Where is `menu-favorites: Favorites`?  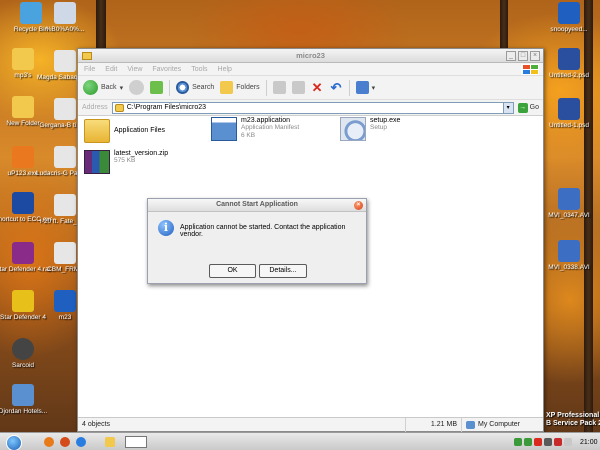
menu-favorites: Favorites is located at coordinates (166, 69).